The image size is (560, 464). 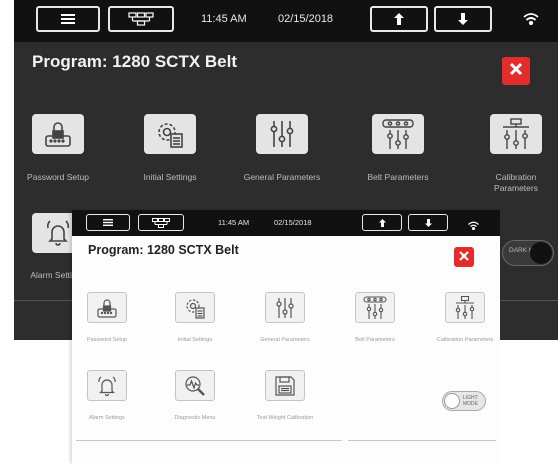 I want to click on dark-mode-toggle: DARK MODE, so click(x=528, y=253).